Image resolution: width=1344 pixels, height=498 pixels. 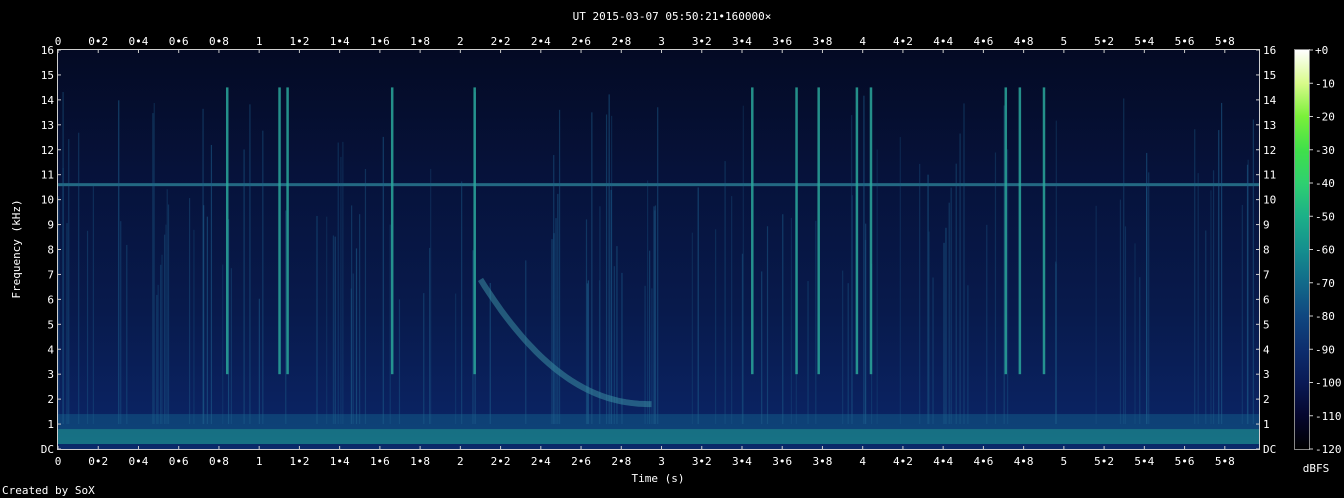 What do you see at coordinates (1325, 150) in the screenshot?
I see `colorbar-tick-label: -30` at bounding box center [1325, 150].